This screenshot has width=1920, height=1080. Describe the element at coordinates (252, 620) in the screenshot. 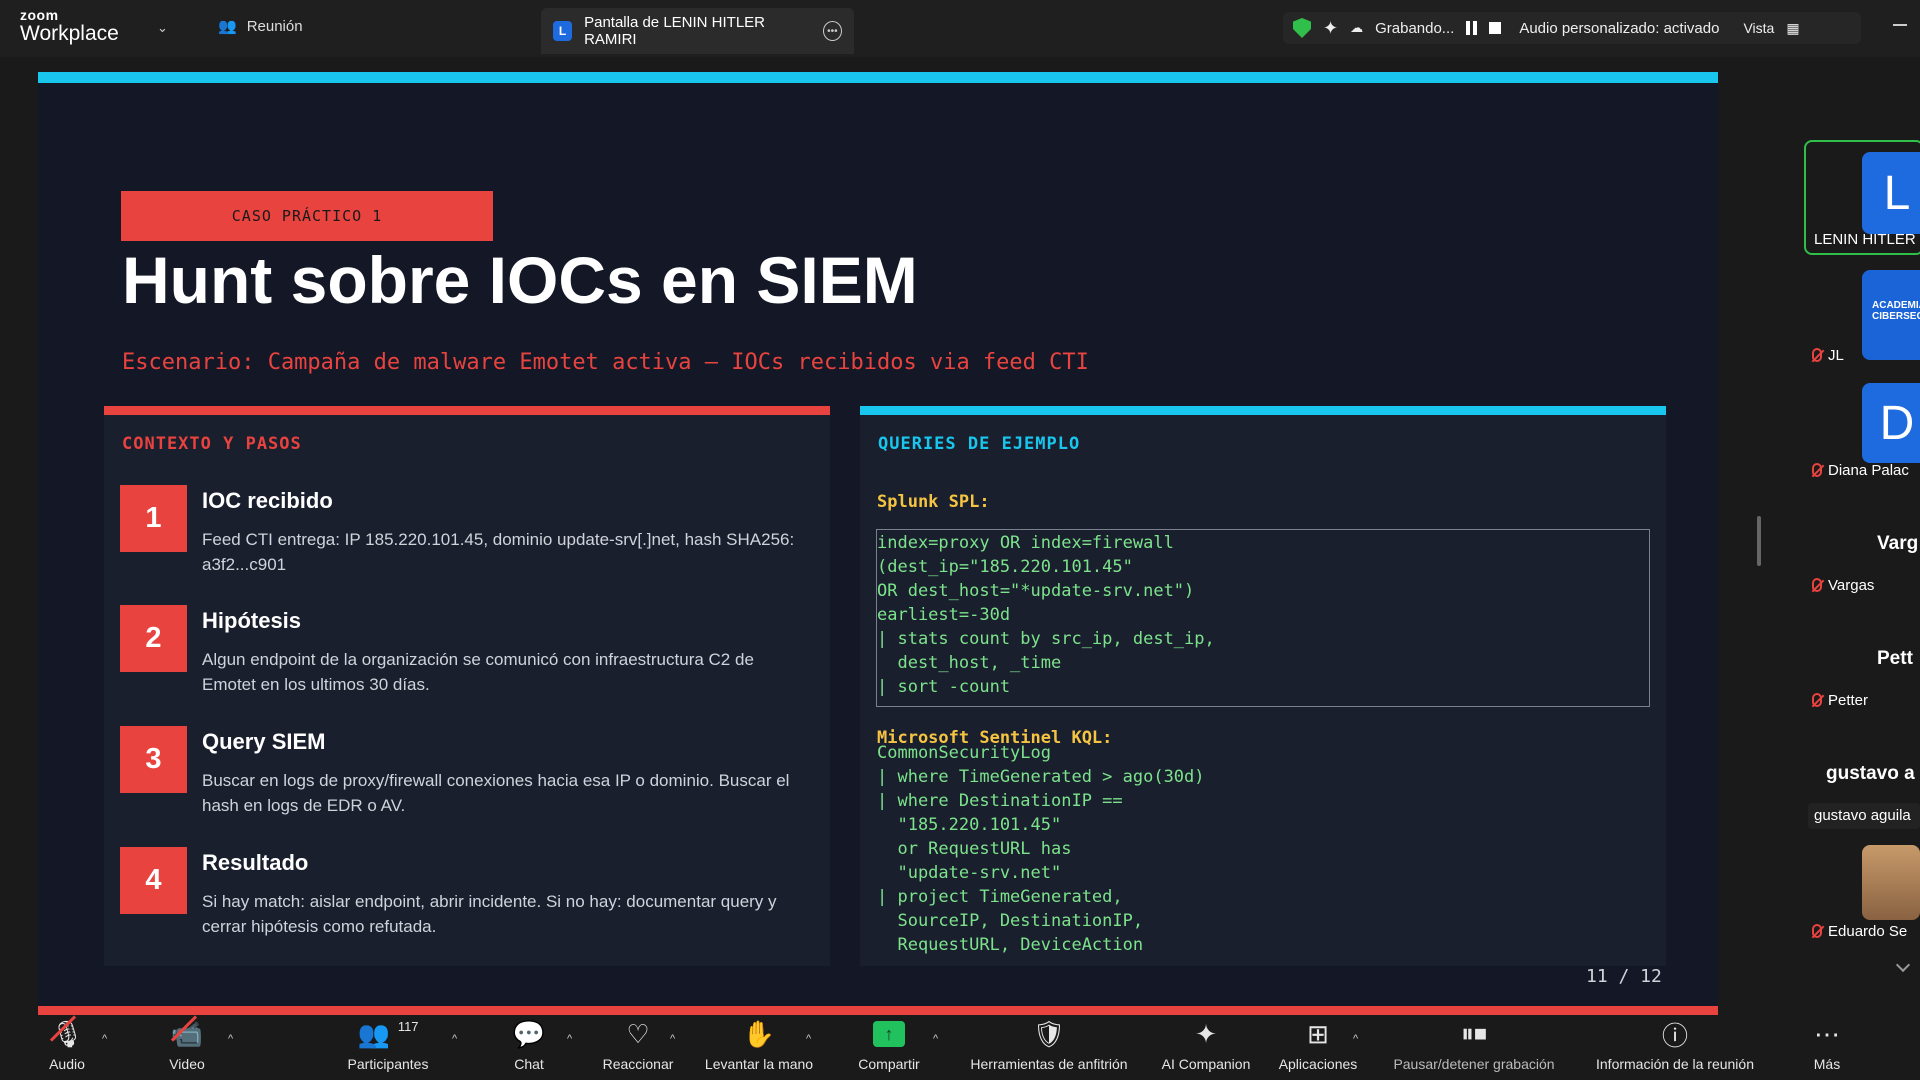

I see `step-title: Hipótesis` at that location.